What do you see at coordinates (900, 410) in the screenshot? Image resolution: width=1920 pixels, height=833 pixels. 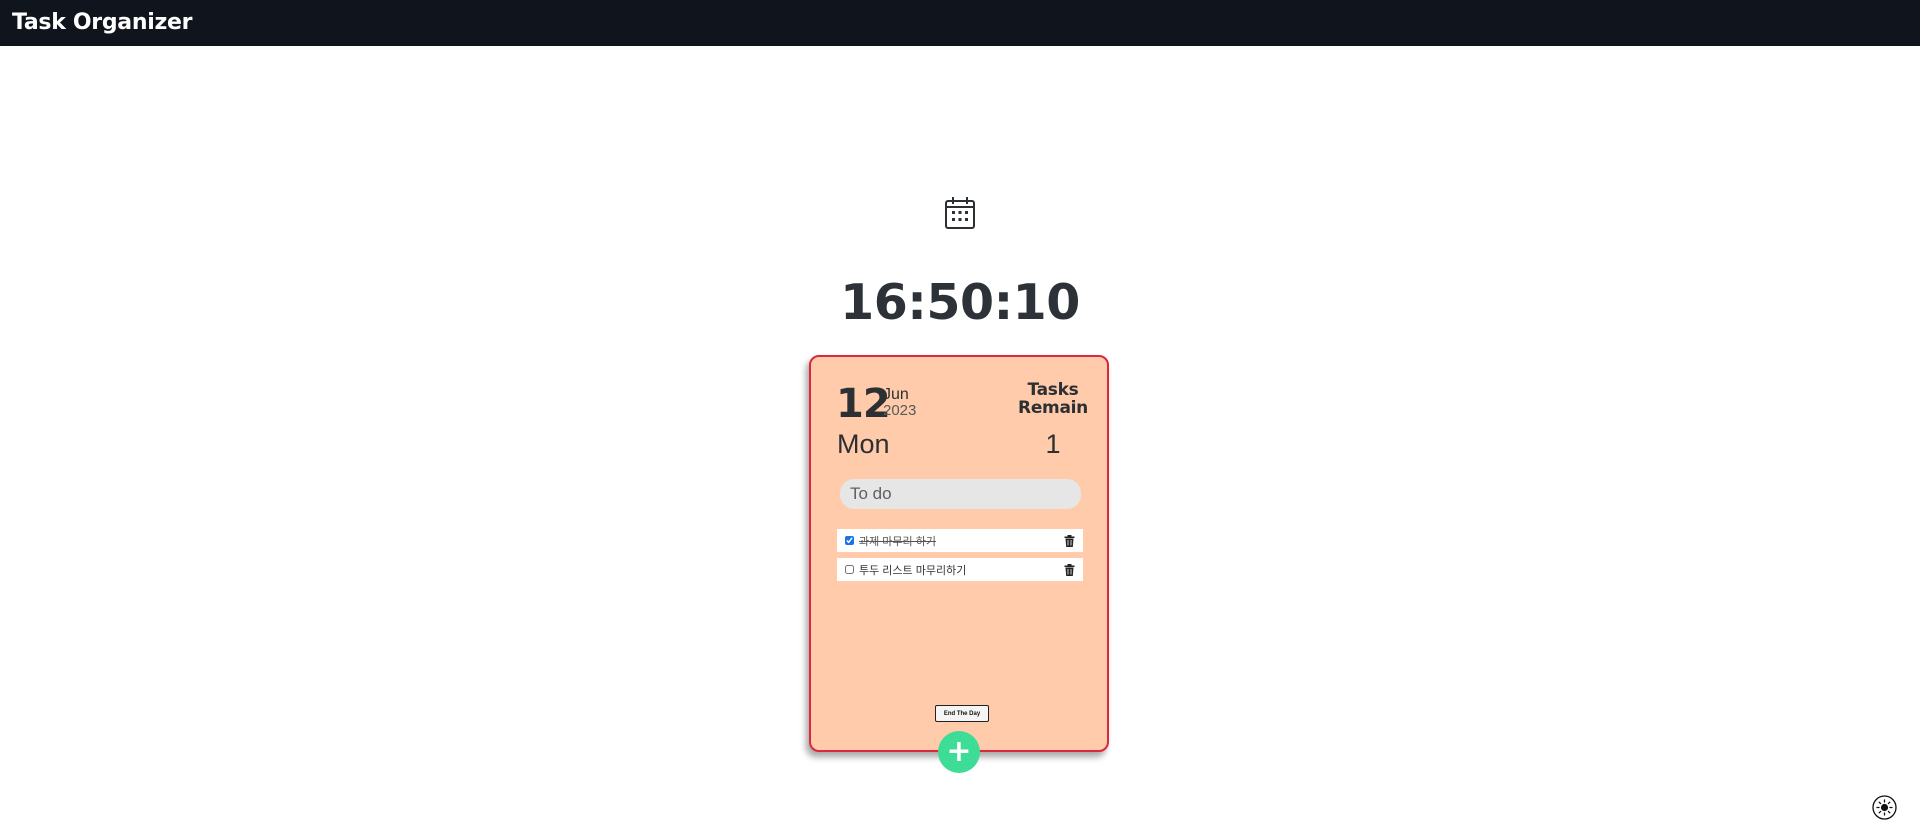 I see `year-label: 2023` at bounding box center [900, 410].